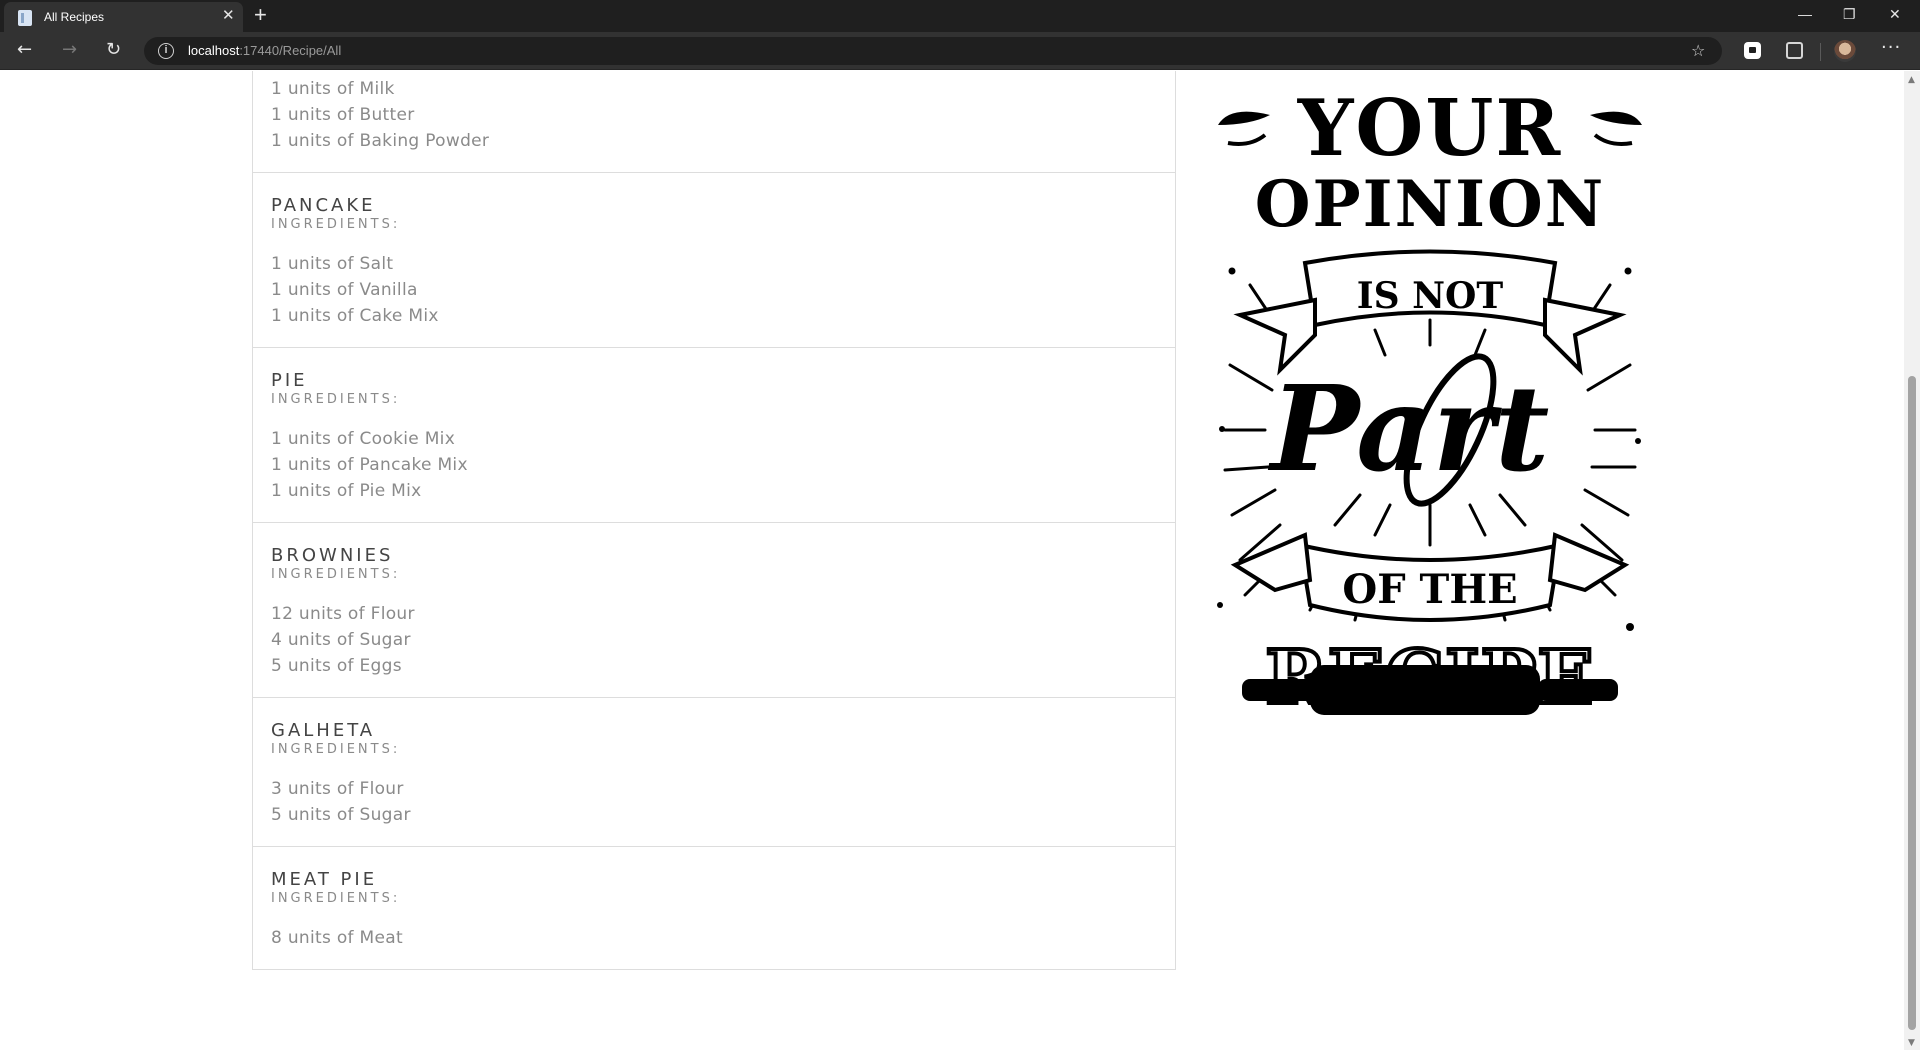 The height and width of the screenshot is (1050, 1920). What do you see at coordinates (69, 50) in the screenshot?
I see `forward-arrow-icon: →` at bounding box center [69, 50].